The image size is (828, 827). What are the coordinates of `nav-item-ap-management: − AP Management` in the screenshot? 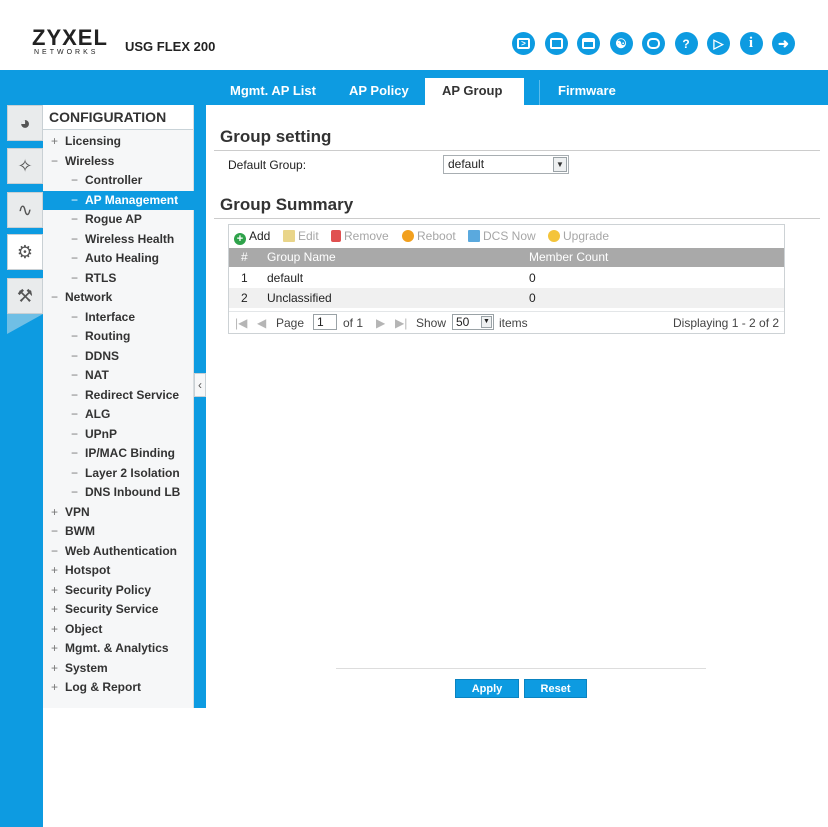 It's located at (118, 200).